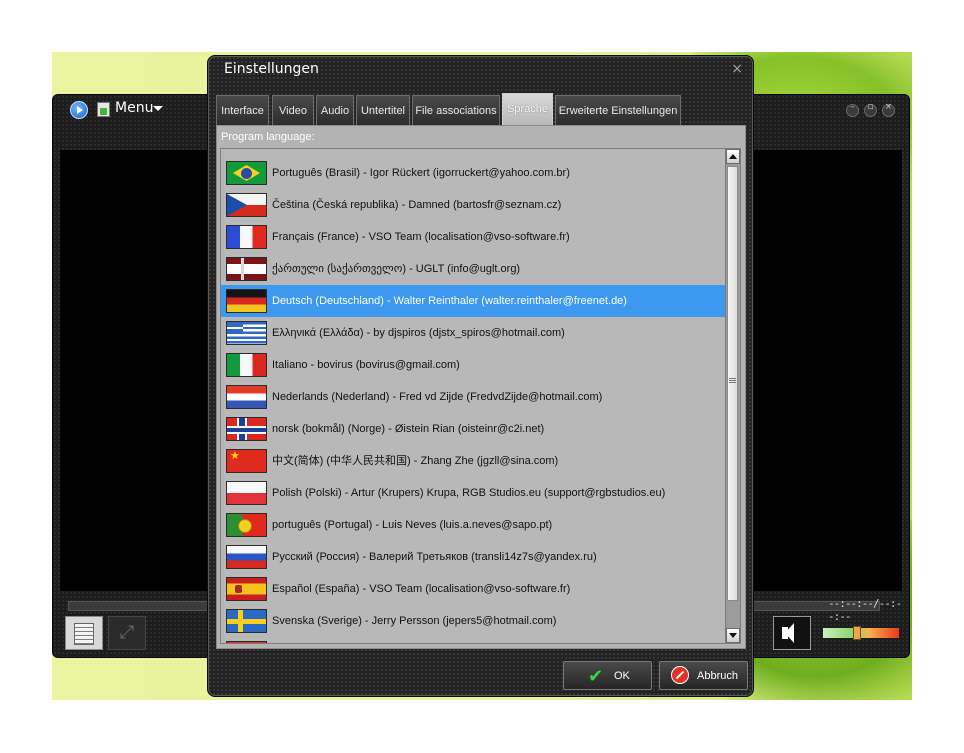  I want to click on flag-fr-icon, so click(246, 237).